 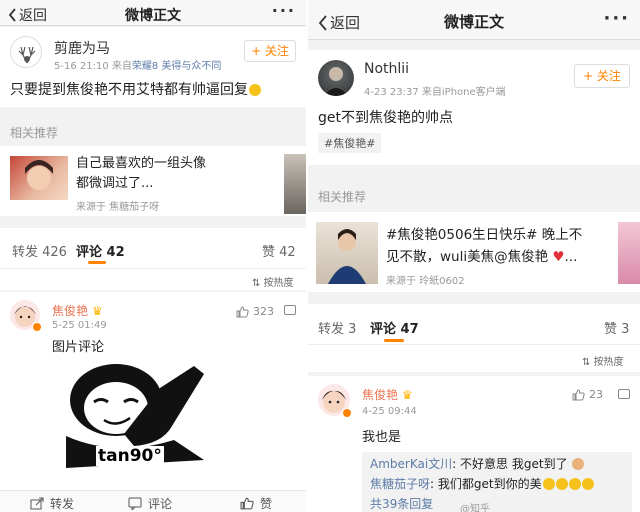 I want to click on tab-like: 赞 42, so click(x=279, y=250).